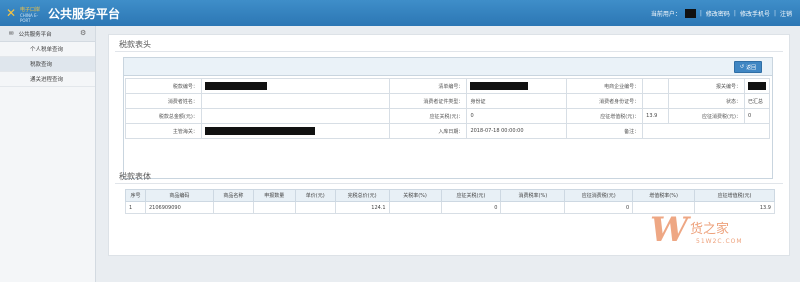  What do you see at coordinates (179, 207) in the screenshot?
I see `table-cell: 2106909090` at bounding box center [179, 207].